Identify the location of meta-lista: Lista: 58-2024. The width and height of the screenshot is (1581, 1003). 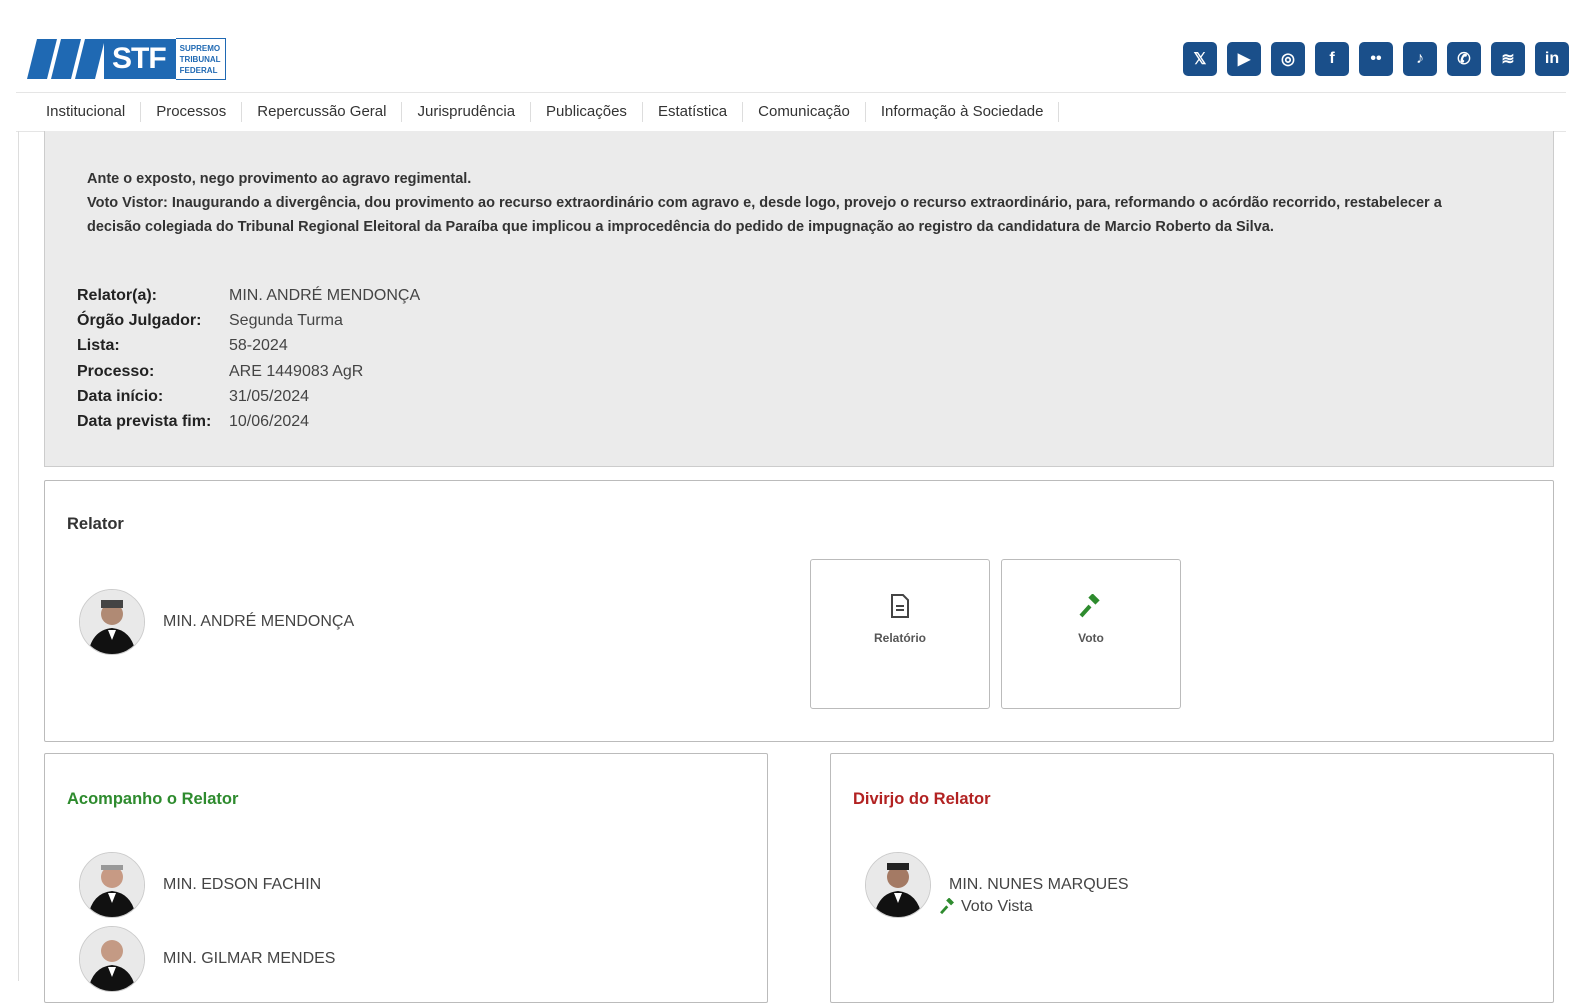
(248, 345).